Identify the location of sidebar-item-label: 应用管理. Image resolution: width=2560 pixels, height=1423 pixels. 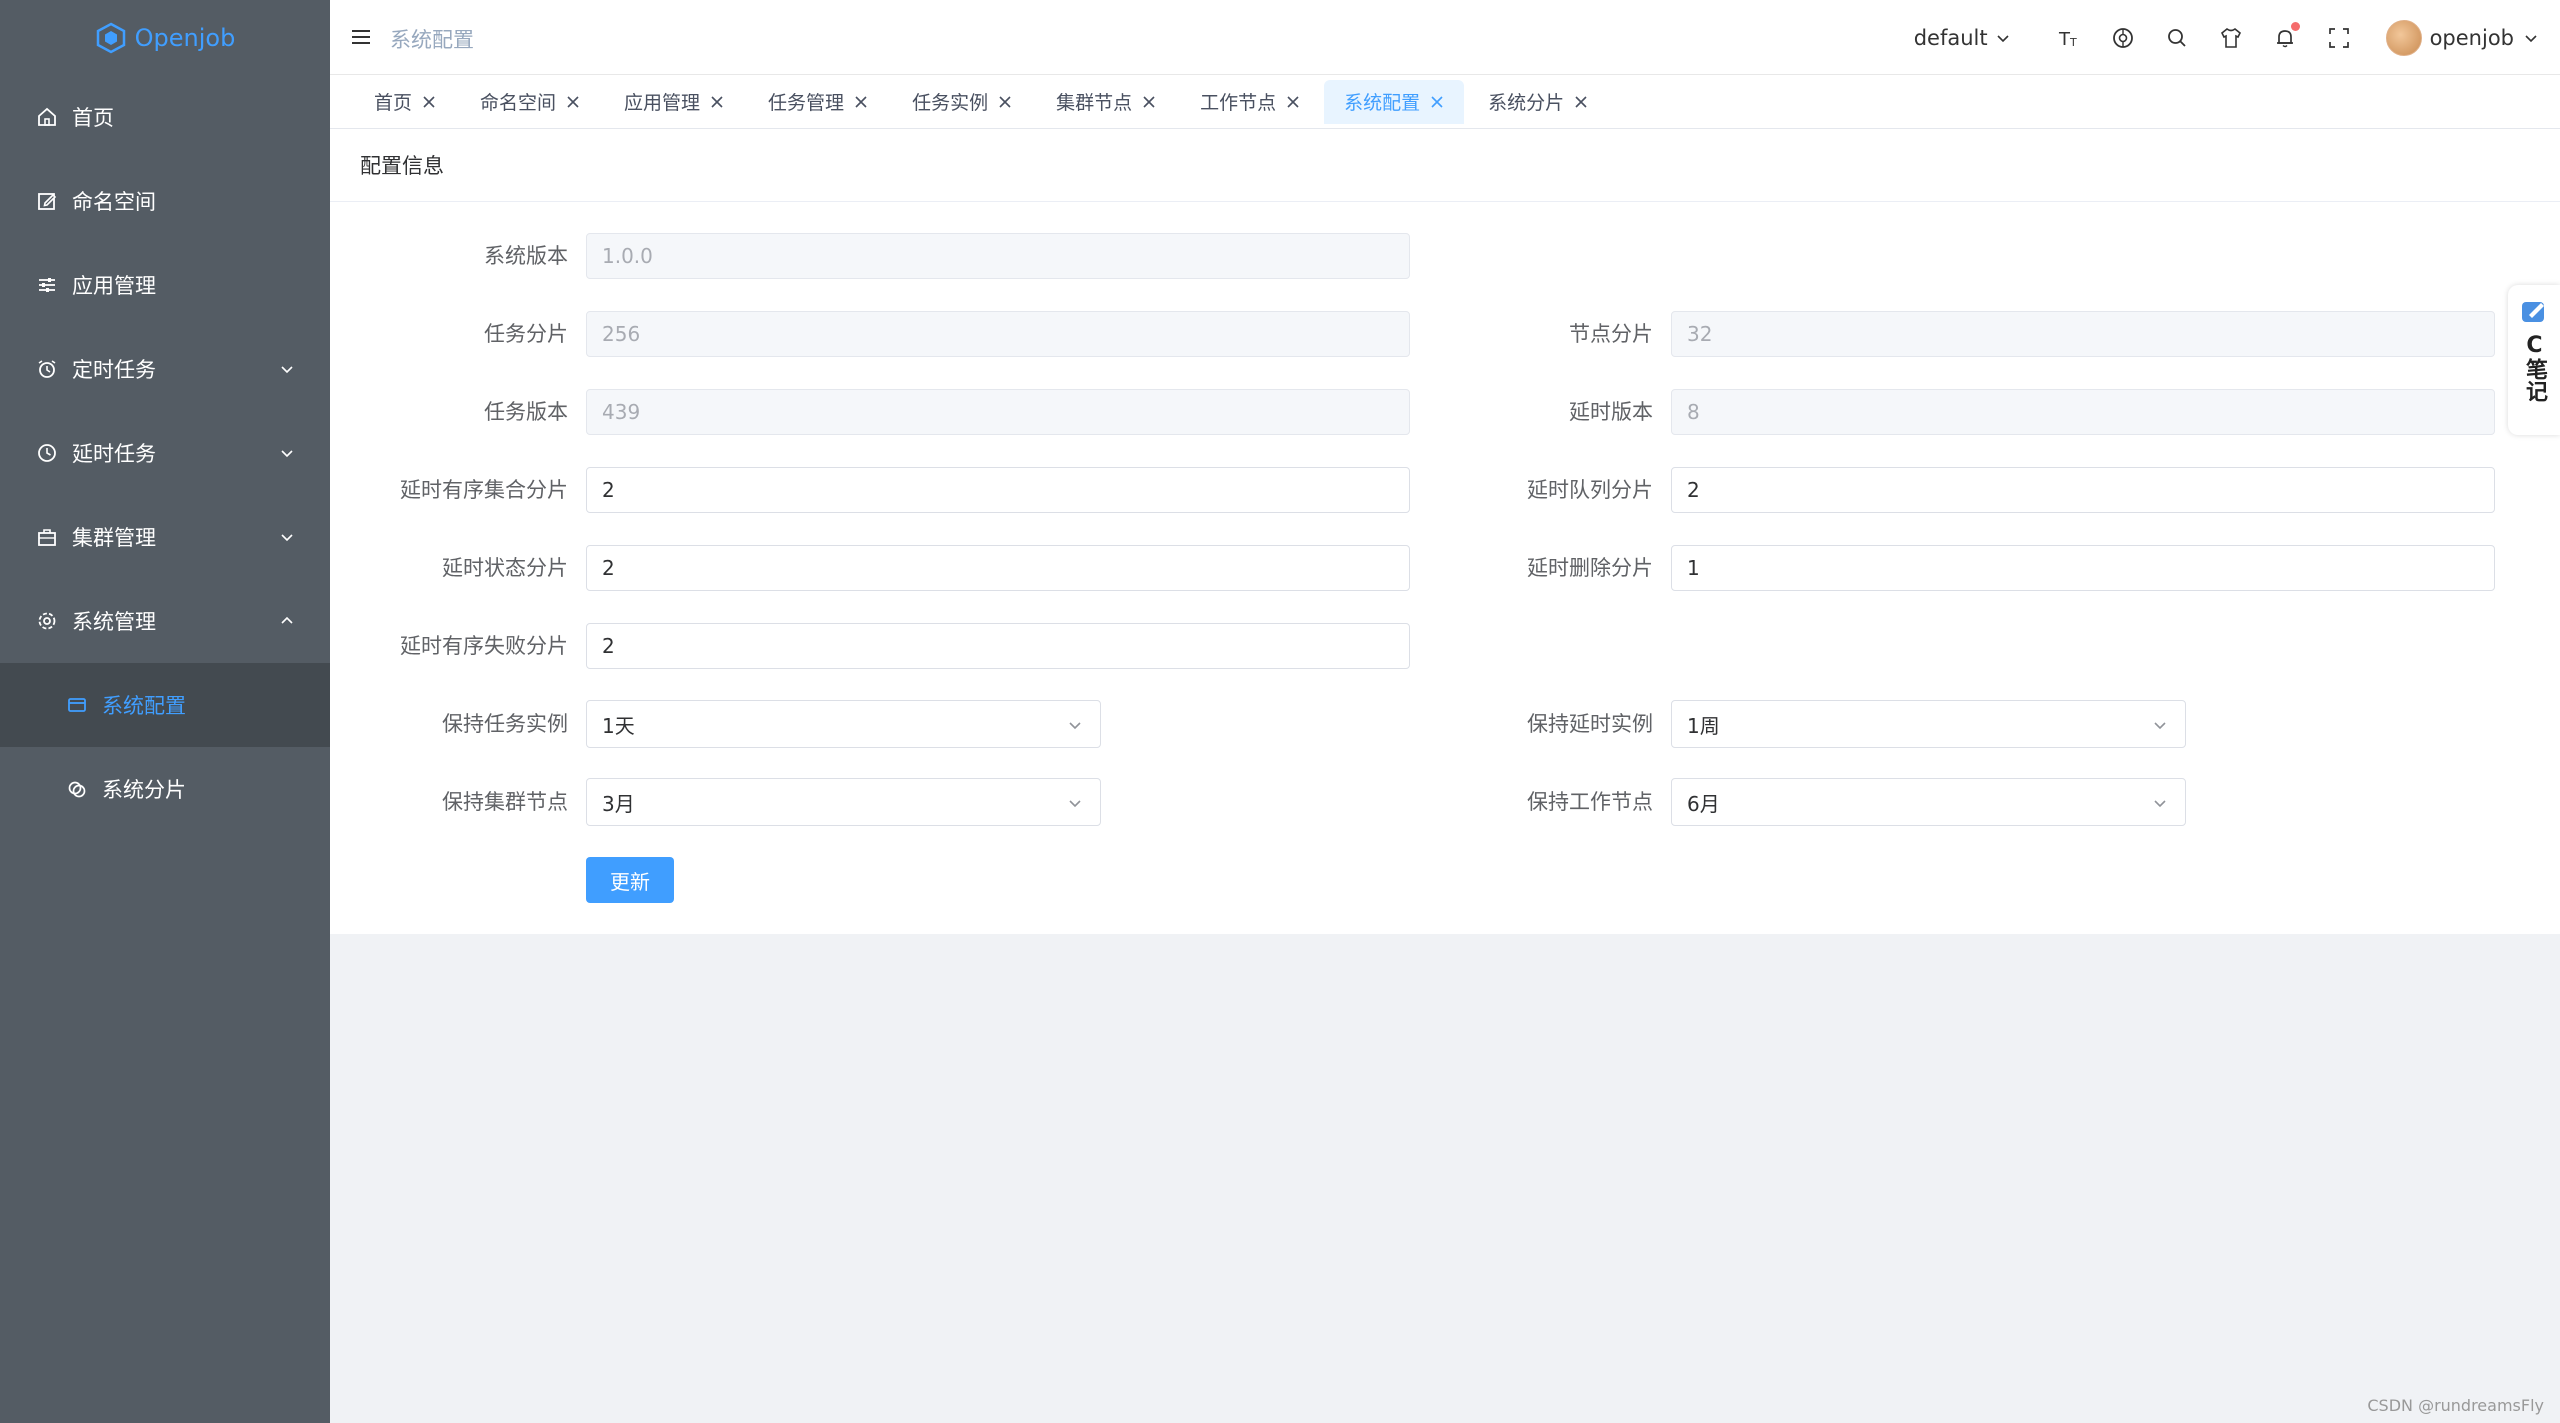
(114, 286).